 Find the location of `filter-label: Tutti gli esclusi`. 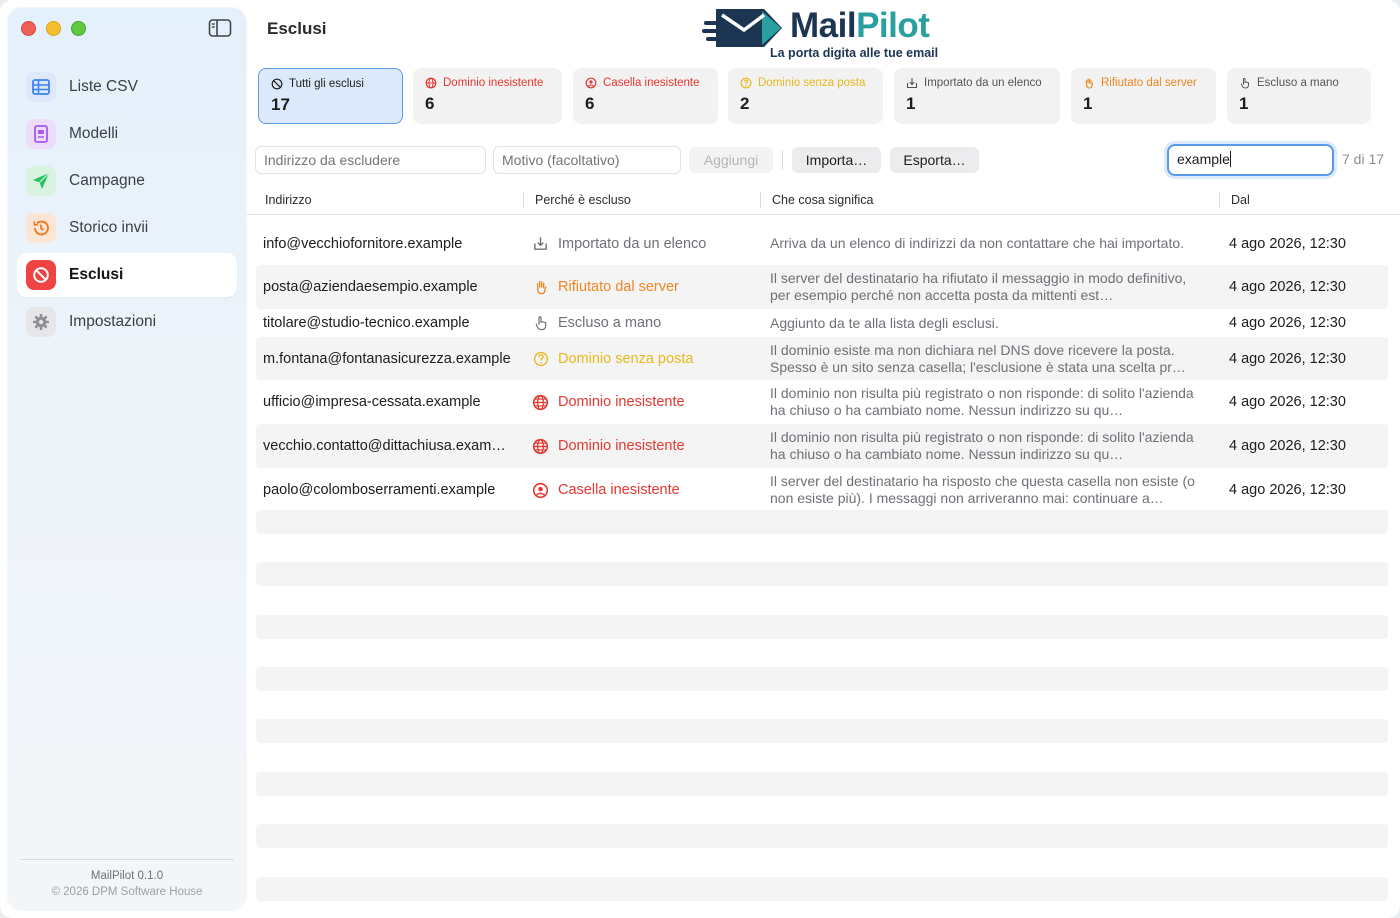

filter-label: Tutti gli esclusi is located at coordinates (326, 84).